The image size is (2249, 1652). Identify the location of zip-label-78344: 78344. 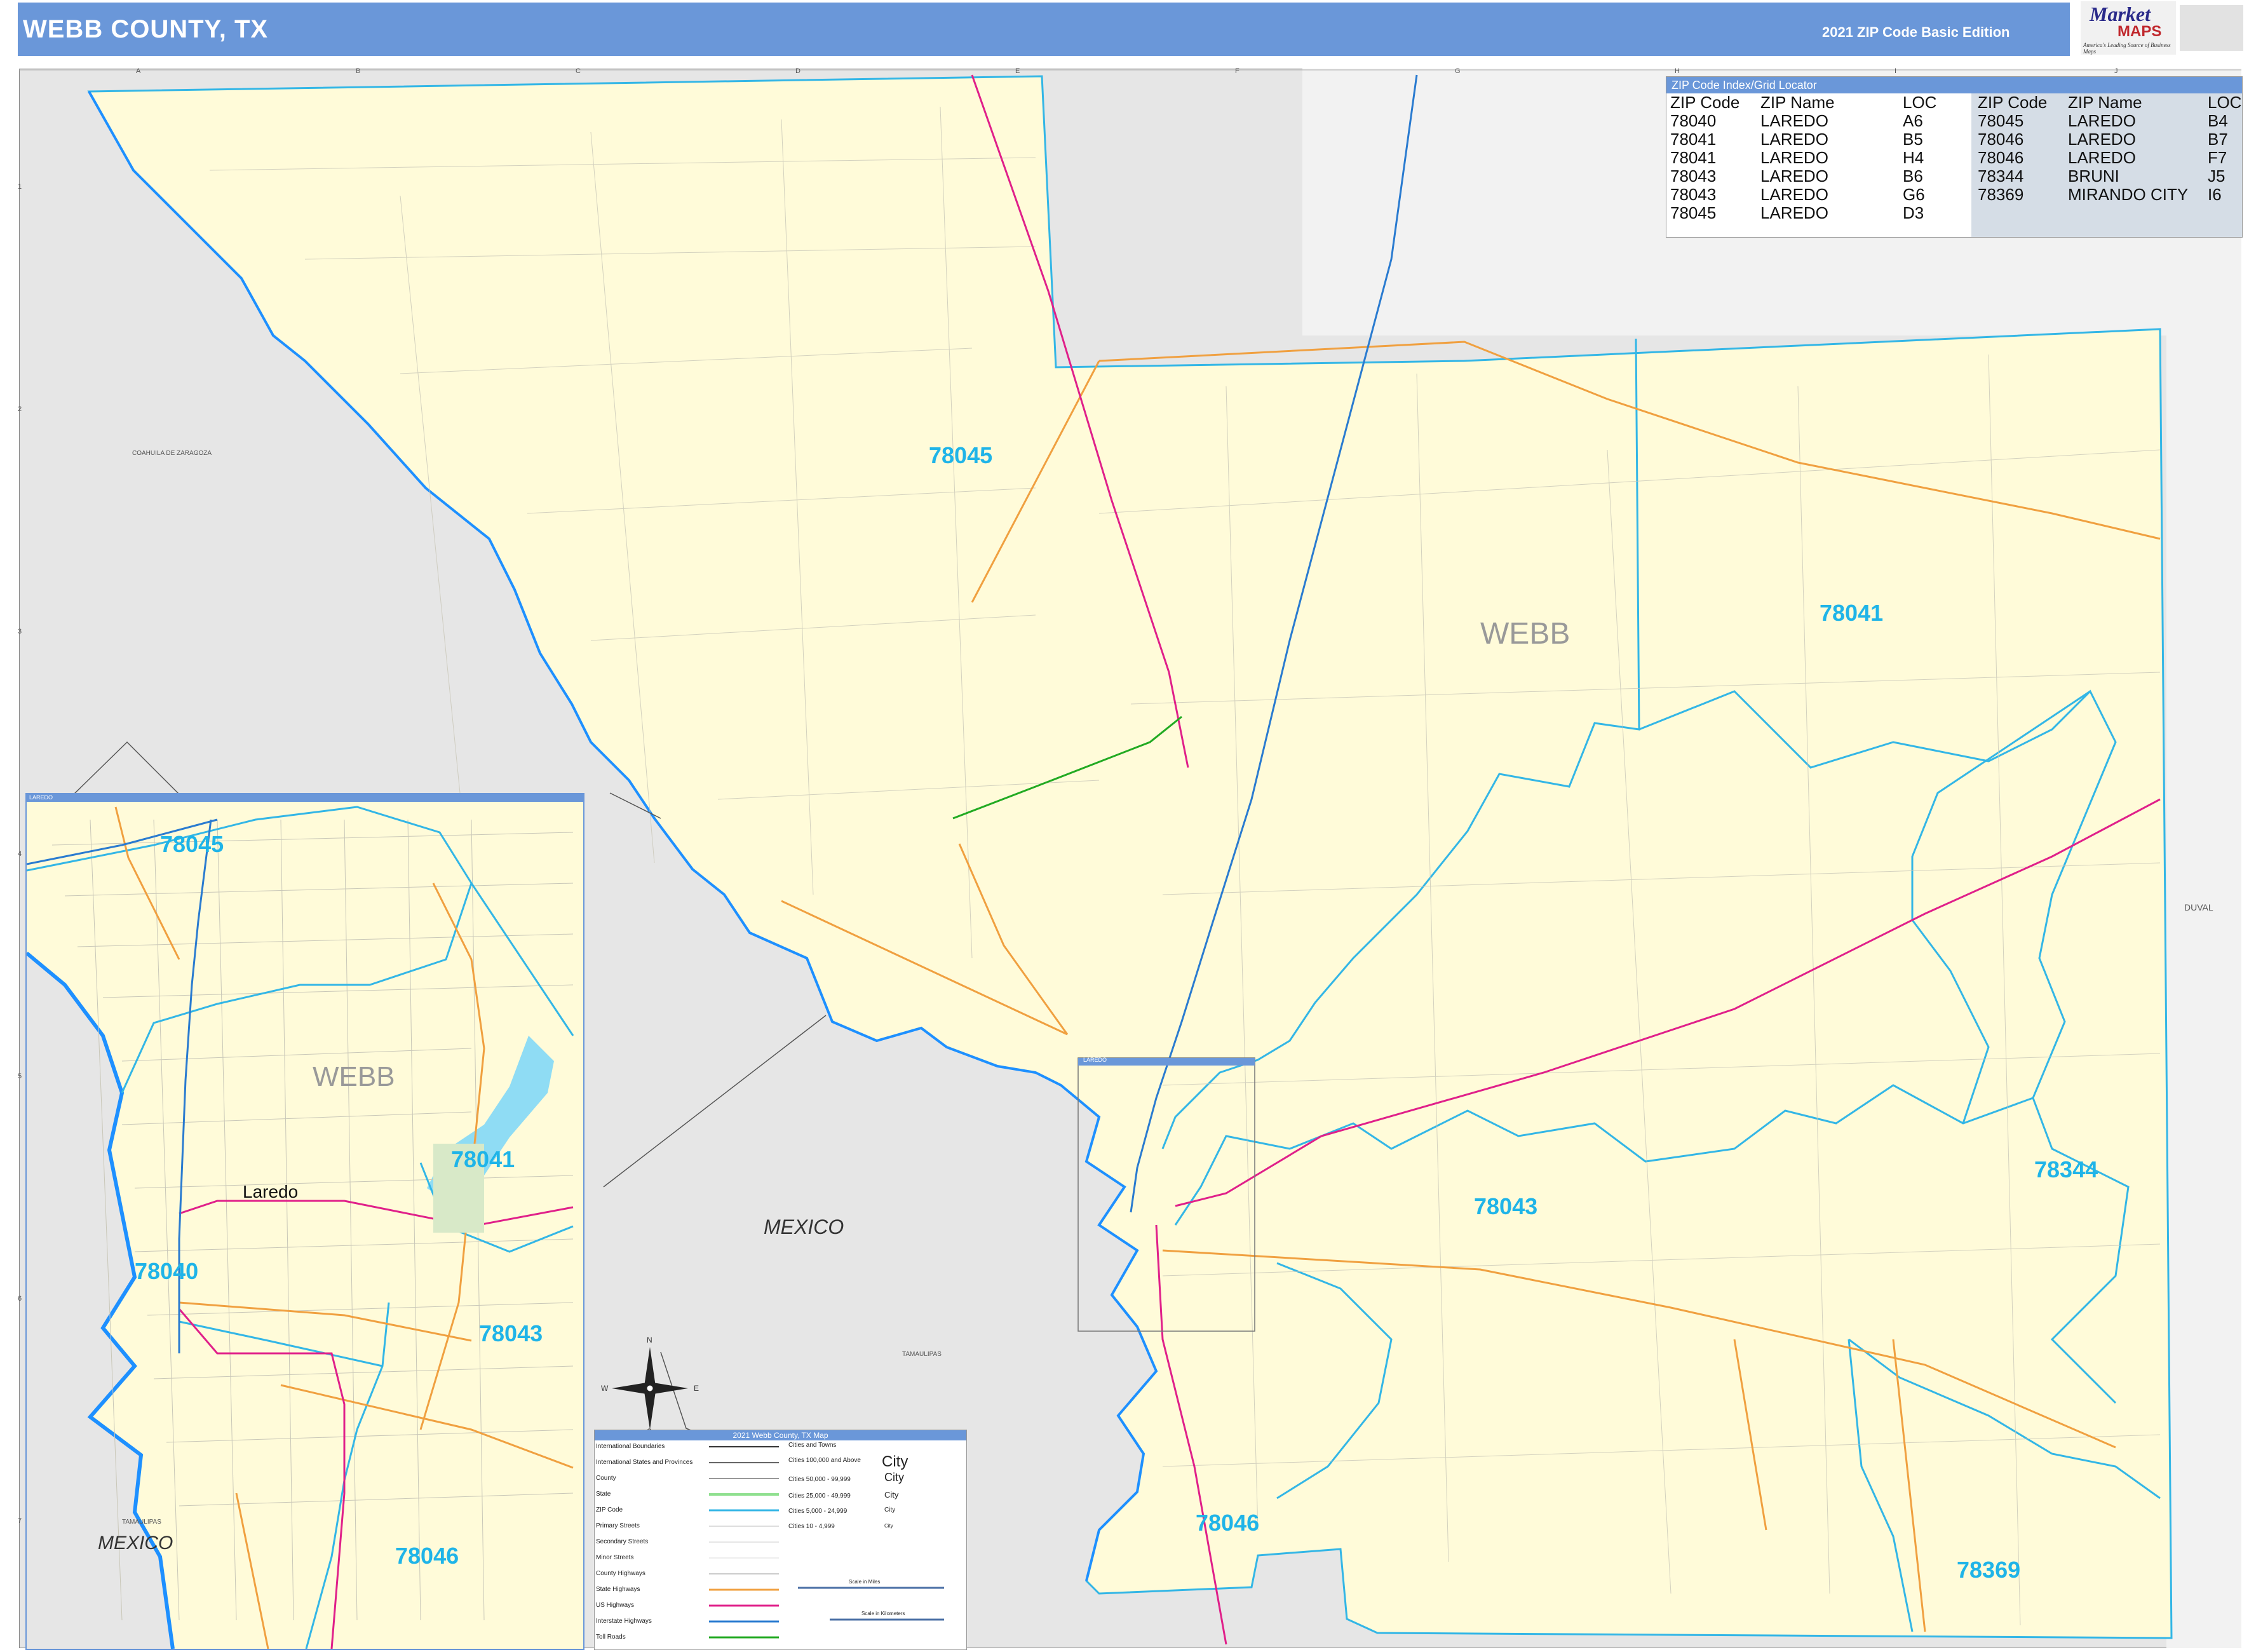
(2066, 1169).